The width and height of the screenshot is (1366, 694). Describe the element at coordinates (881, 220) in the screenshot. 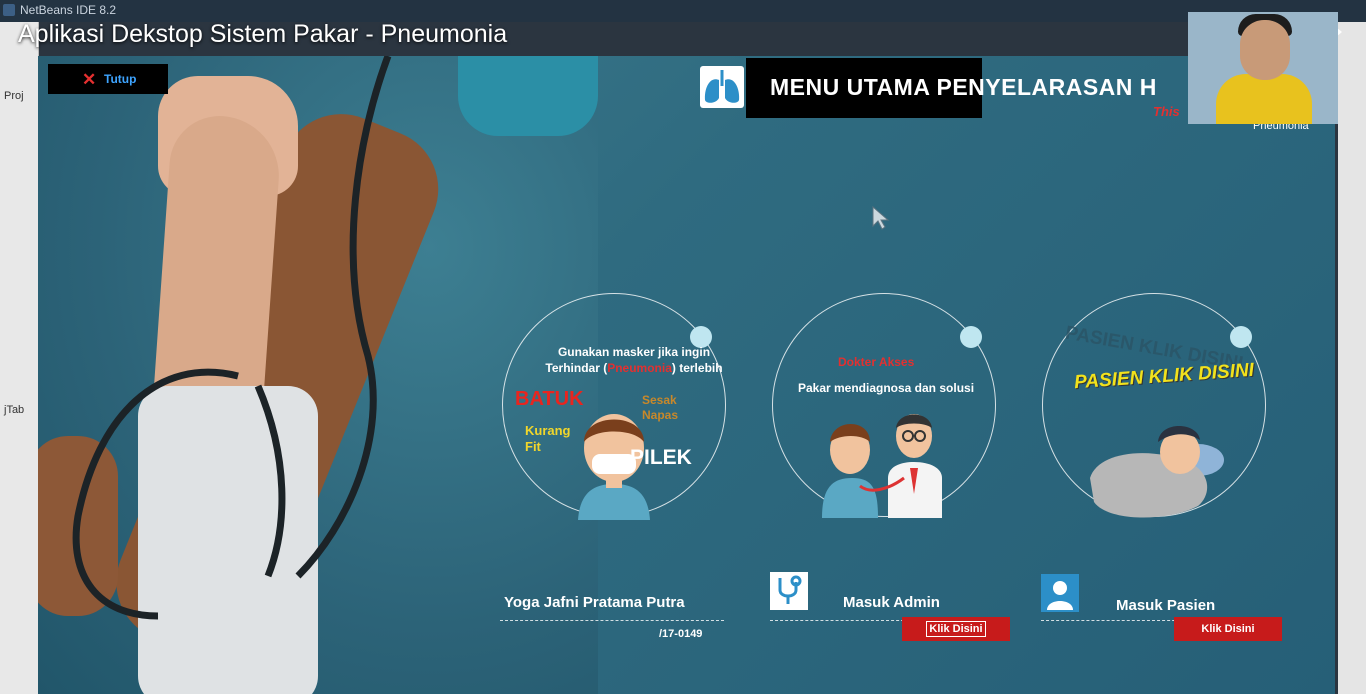

I see `mouse-cursor-icon` at that location.